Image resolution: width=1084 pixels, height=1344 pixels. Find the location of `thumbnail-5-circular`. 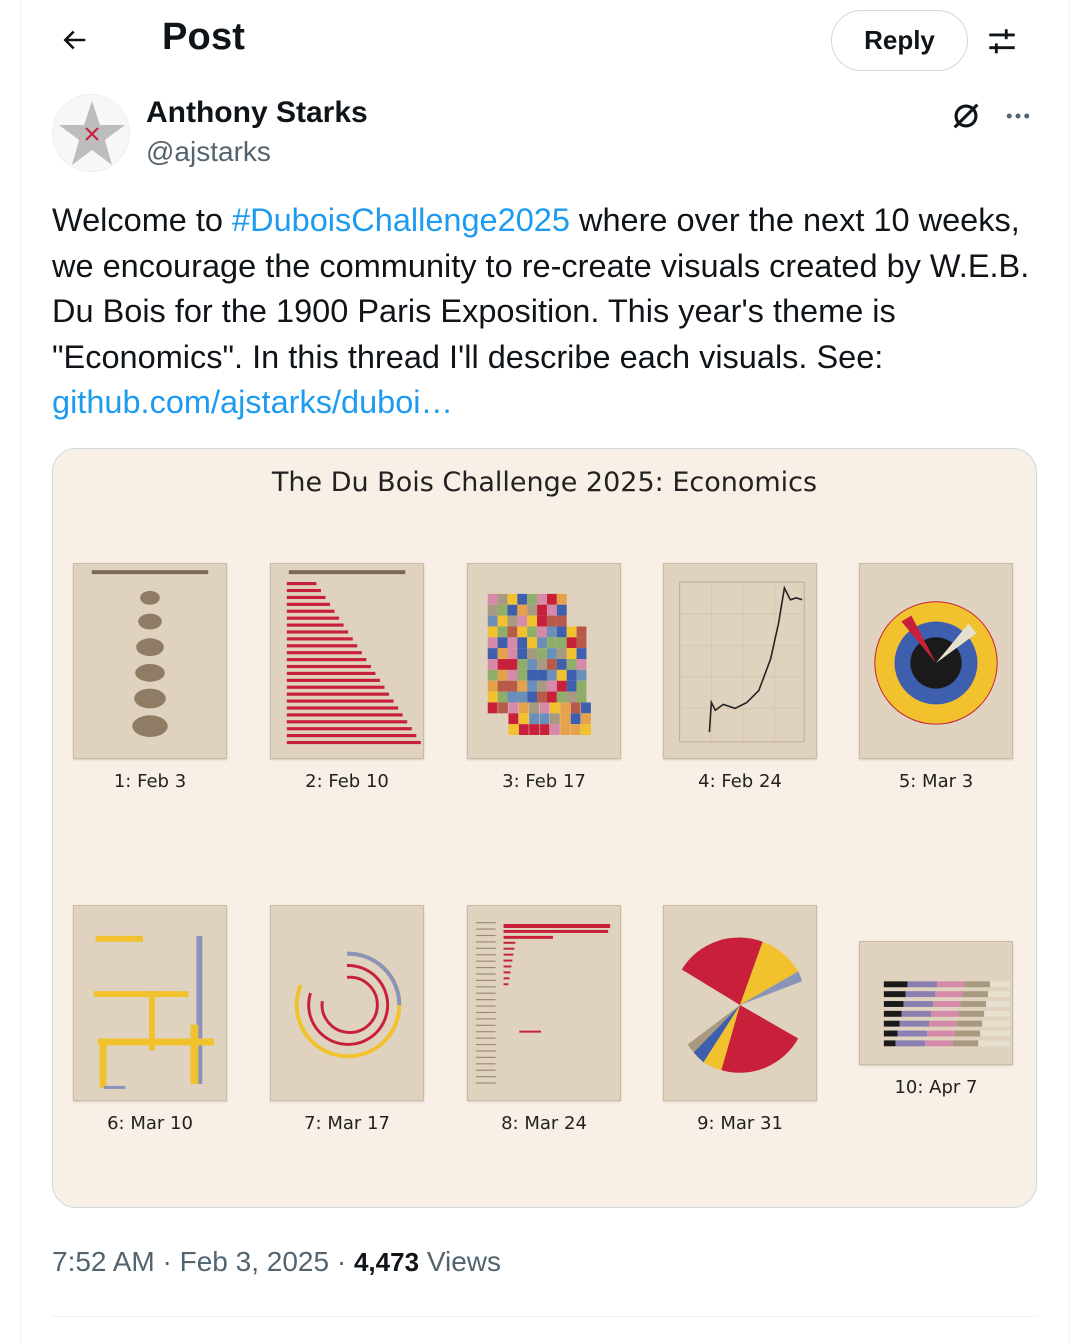

thumbnail-5-circular is located at coordinates (936, 661).